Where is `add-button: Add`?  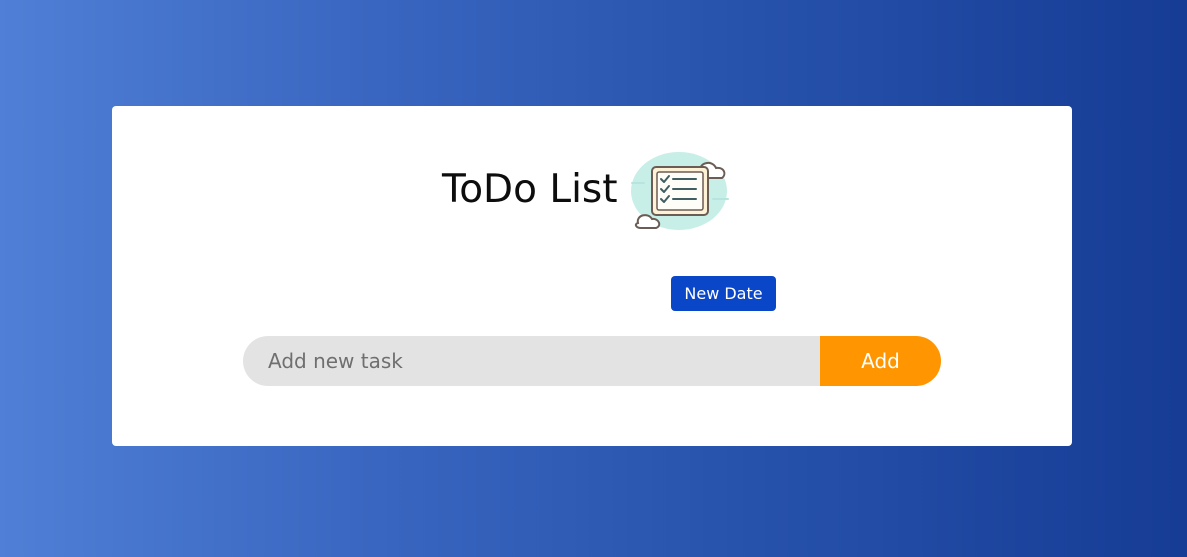 add-button: Add is located at coordinates (880, 361).